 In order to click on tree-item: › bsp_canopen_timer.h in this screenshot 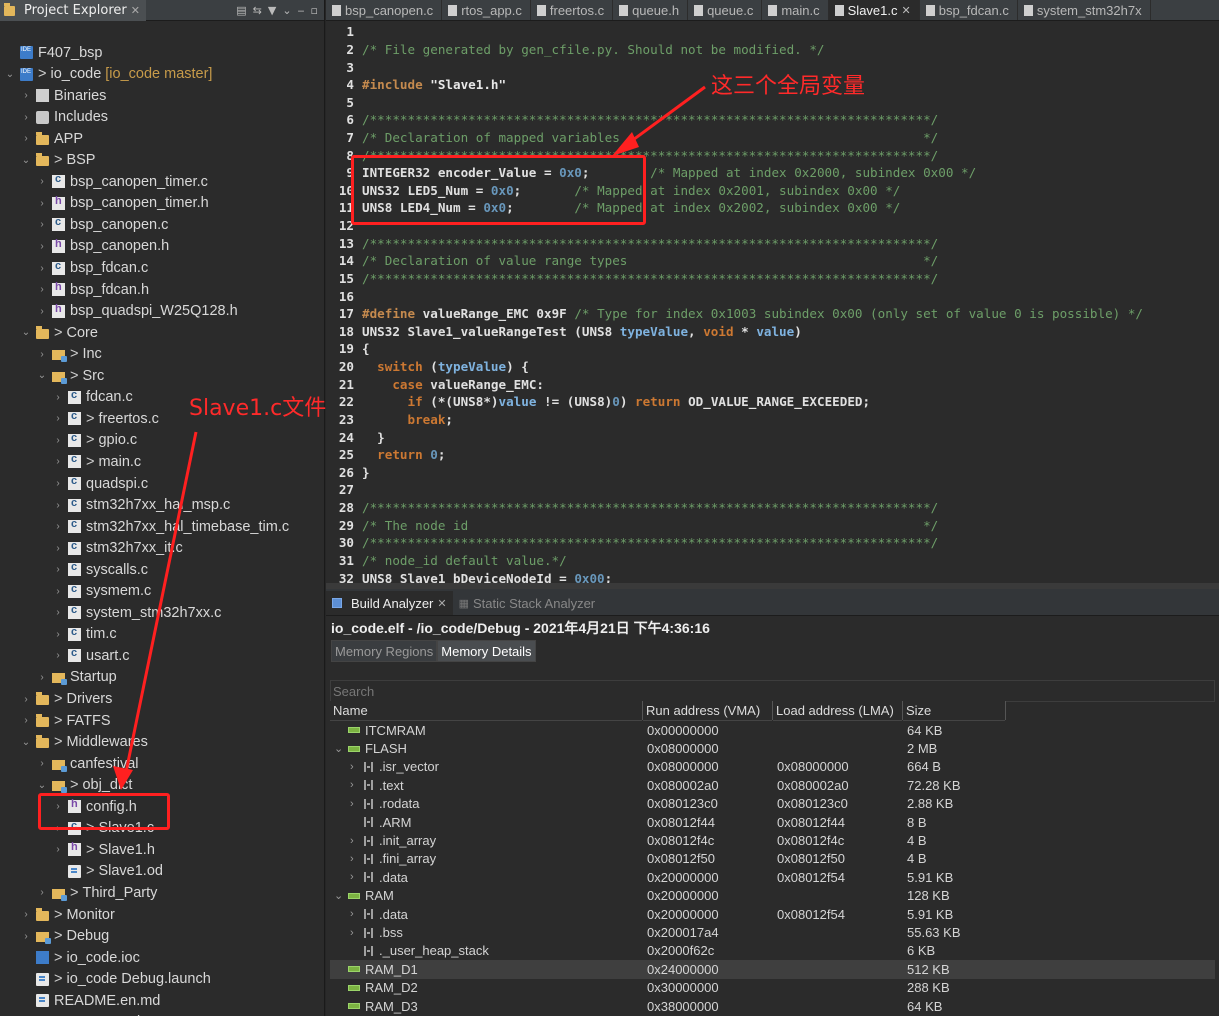, I will do `click(122, 203)`.